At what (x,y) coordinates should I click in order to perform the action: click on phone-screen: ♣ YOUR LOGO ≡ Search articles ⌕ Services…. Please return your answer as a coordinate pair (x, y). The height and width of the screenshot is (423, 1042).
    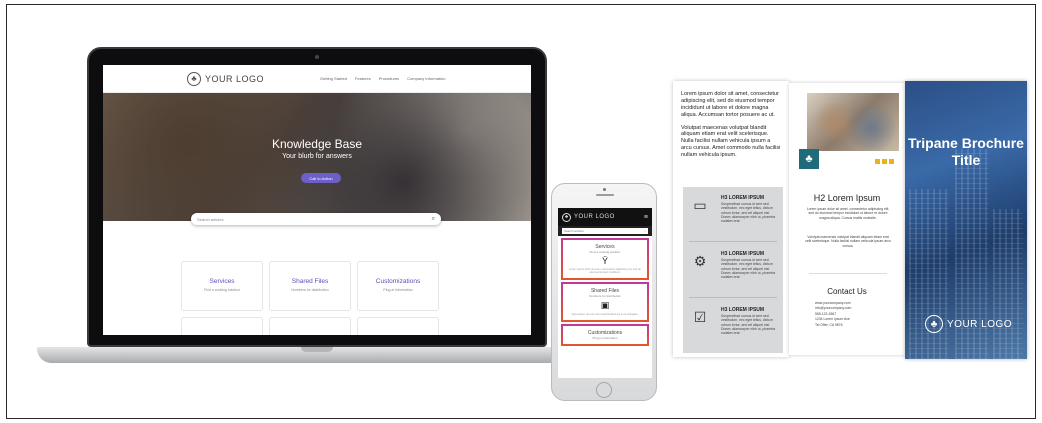
    Looking at the image, I should click on (605, 293).